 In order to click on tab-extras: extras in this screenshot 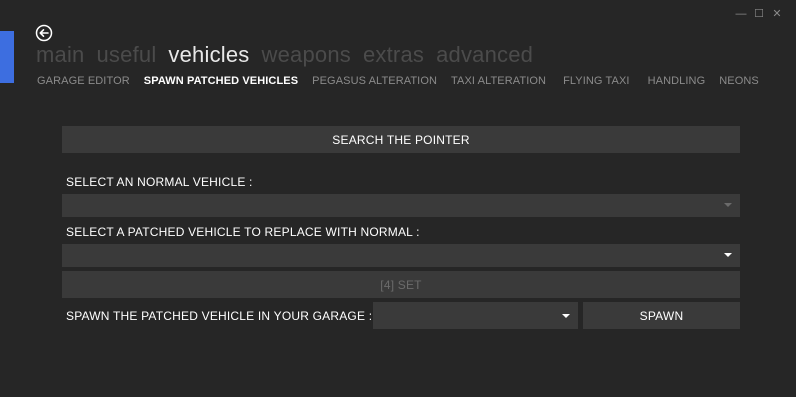, I will do `click(393, 55)`.